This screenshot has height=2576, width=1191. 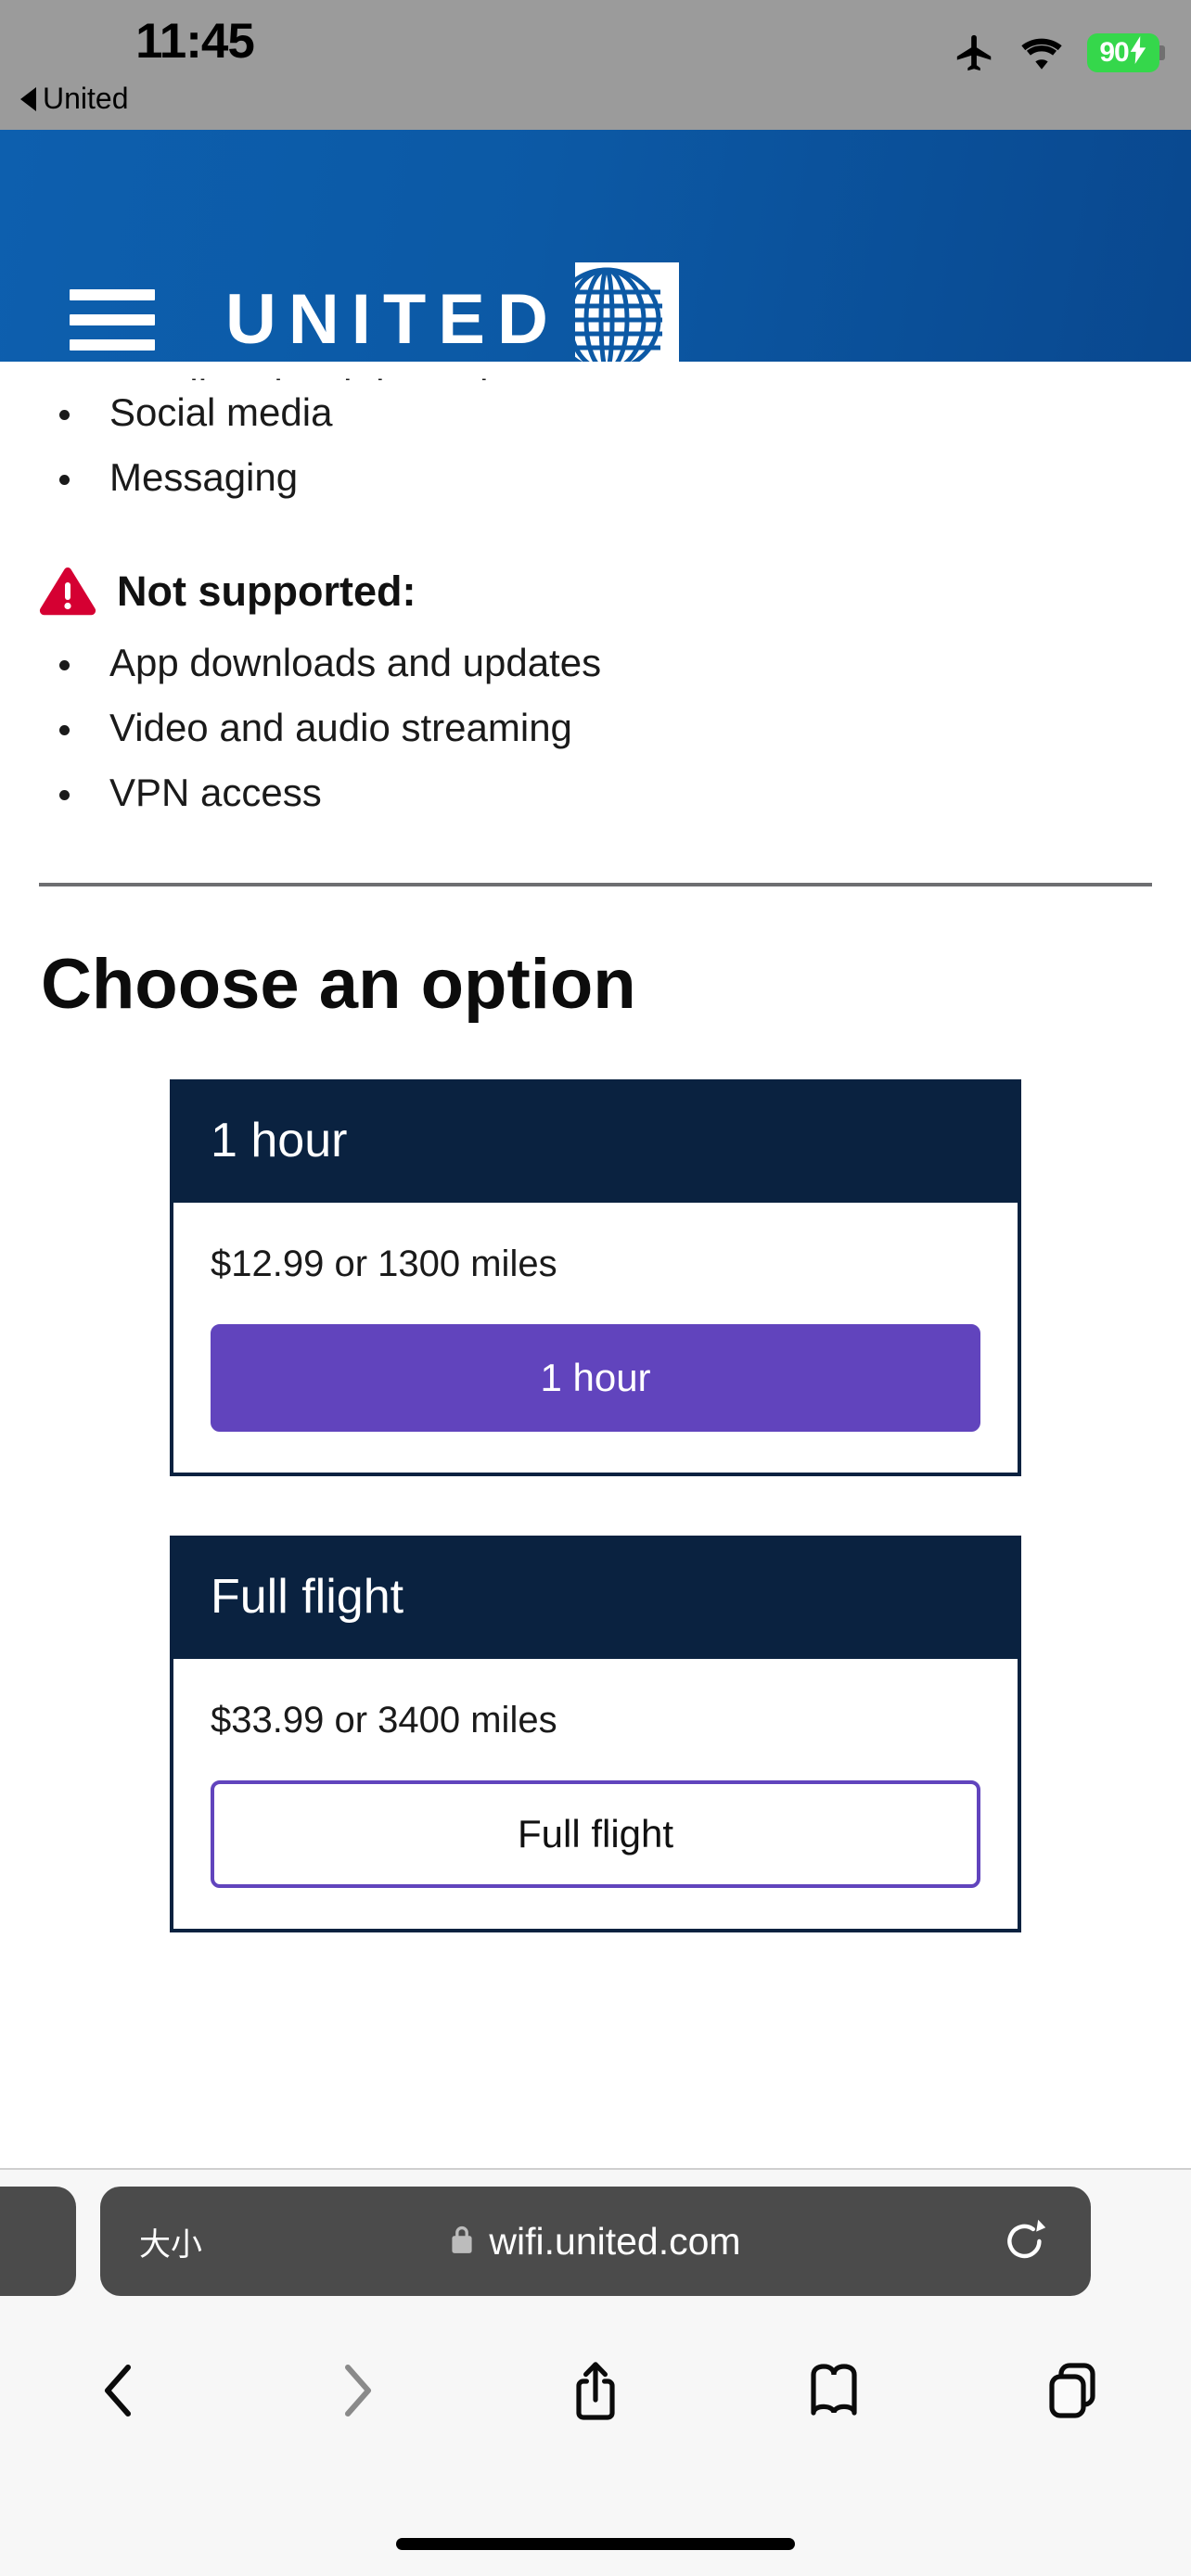 What do you see at coordinates (1138, 53) in the screenshot?
I see `lightning-bolt-icon` at bounding box center [1138, 53].